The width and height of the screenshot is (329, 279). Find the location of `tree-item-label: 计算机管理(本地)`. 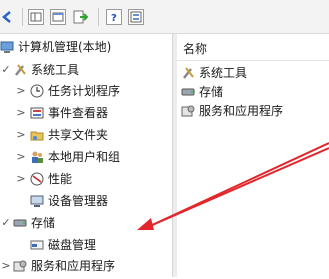

tree-item-label: 计算机管理(本地) is located at coordinates (65, 47).